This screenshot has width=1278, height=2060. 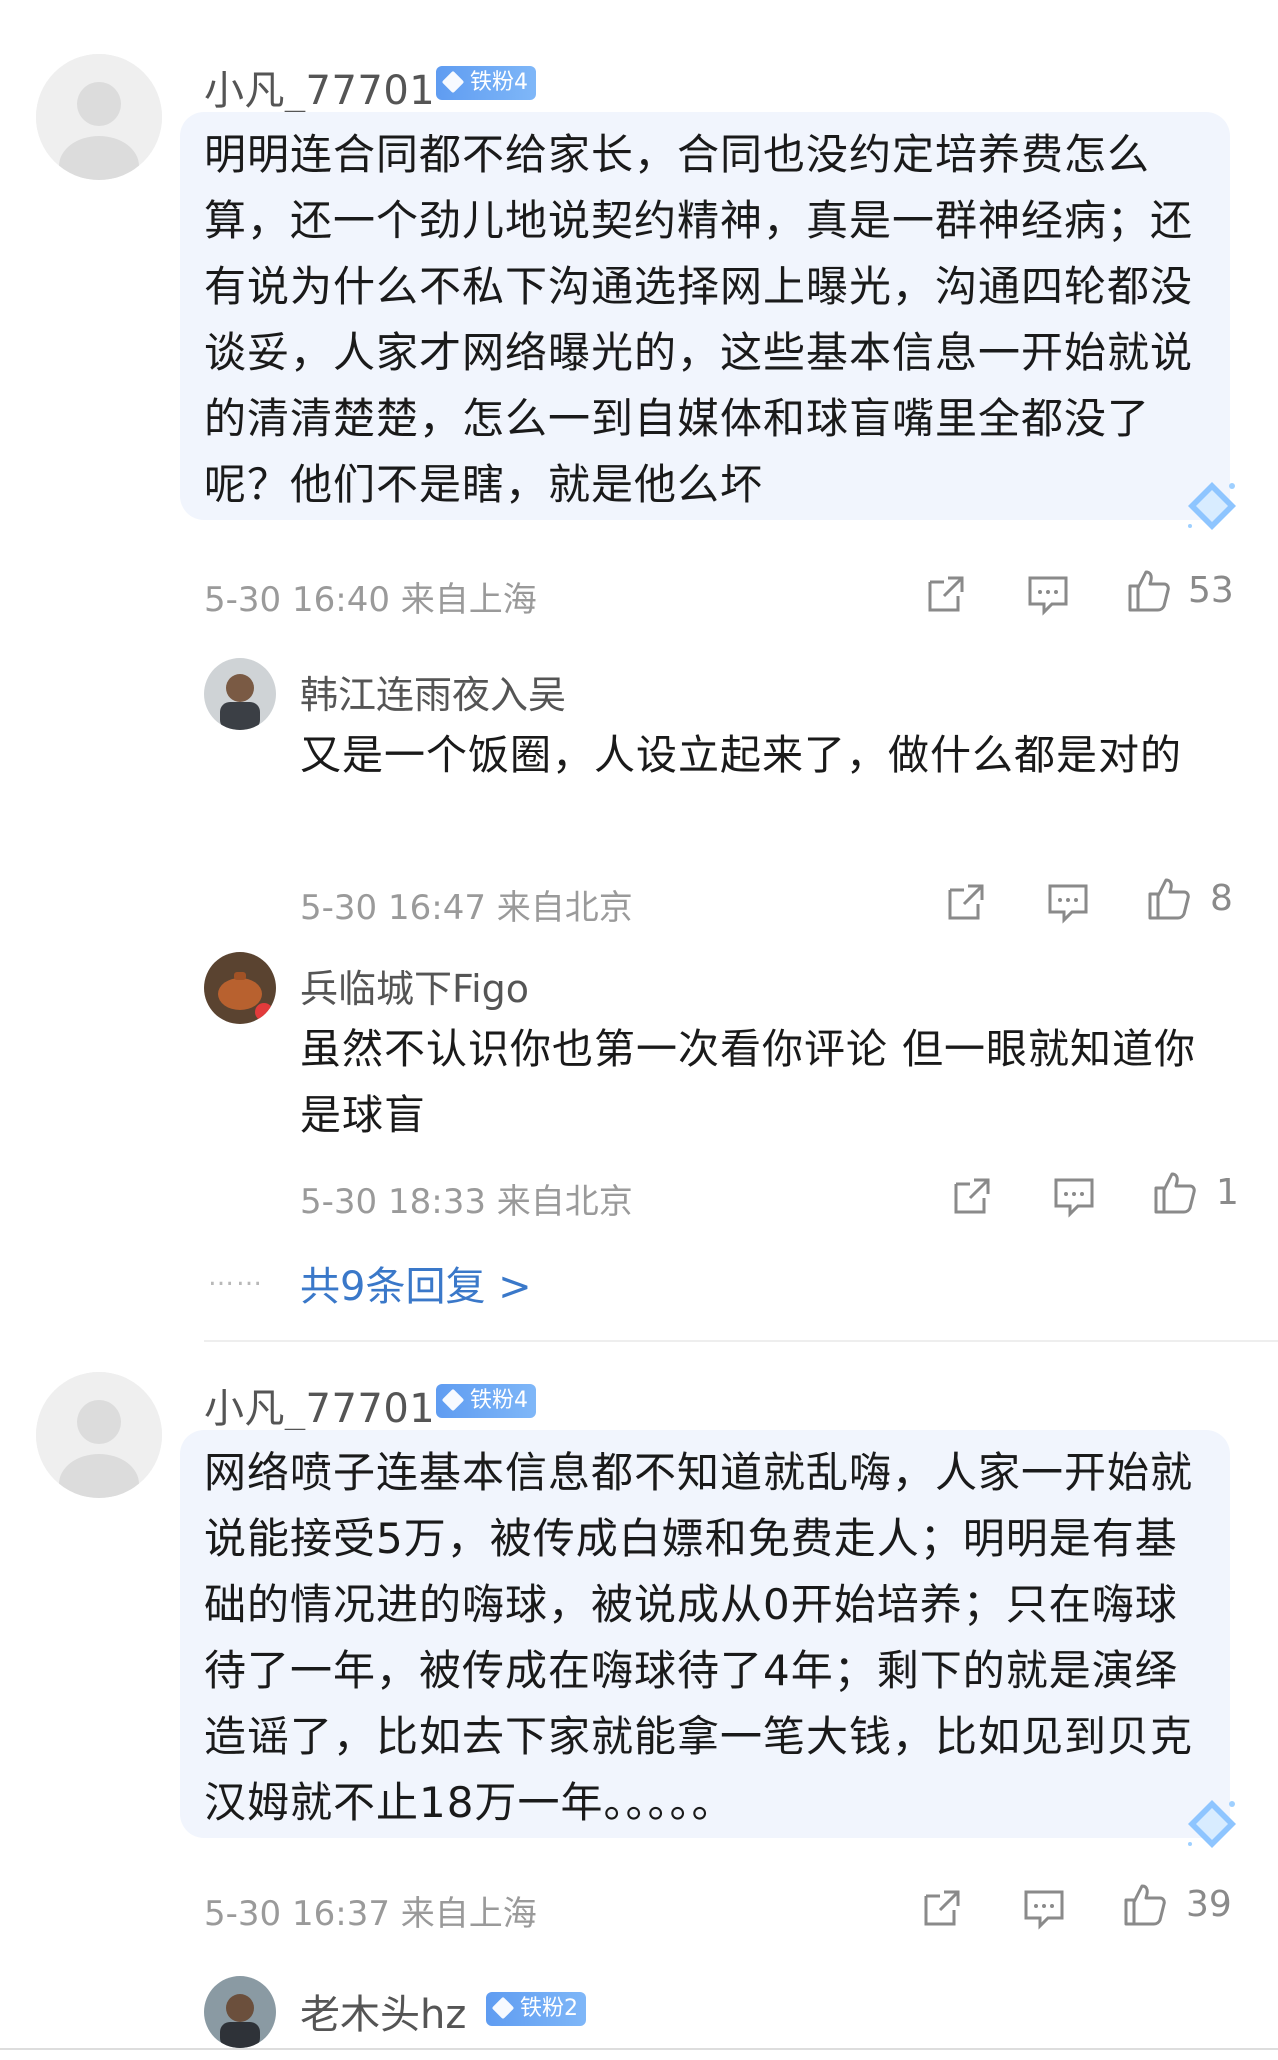 What do you see at coordinates (414, 985) in the screenshot?
I see `reply-username: 兵临城下Figo` at bounding box center [414, 985].